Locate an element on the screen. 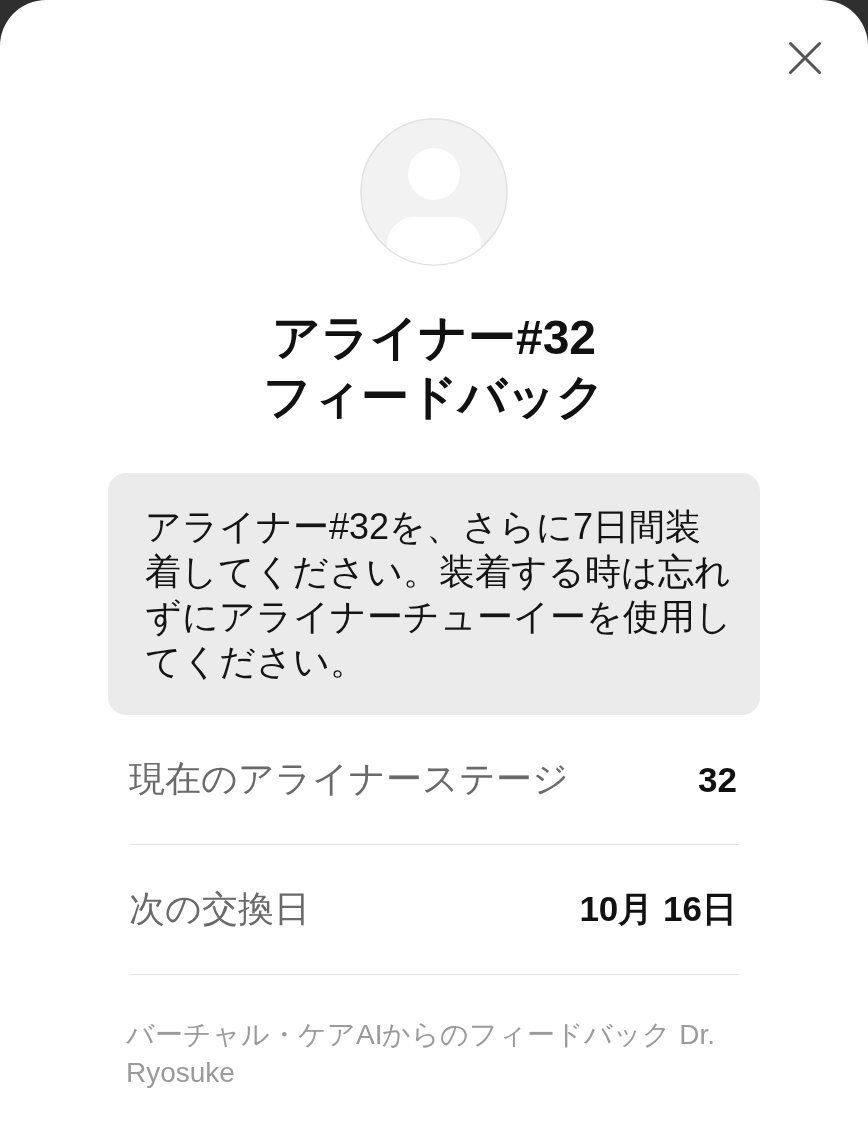 The height and width of the screenshot is (1130, 868). detail-value: 10月 16日 is located at coordinates (658, 909).